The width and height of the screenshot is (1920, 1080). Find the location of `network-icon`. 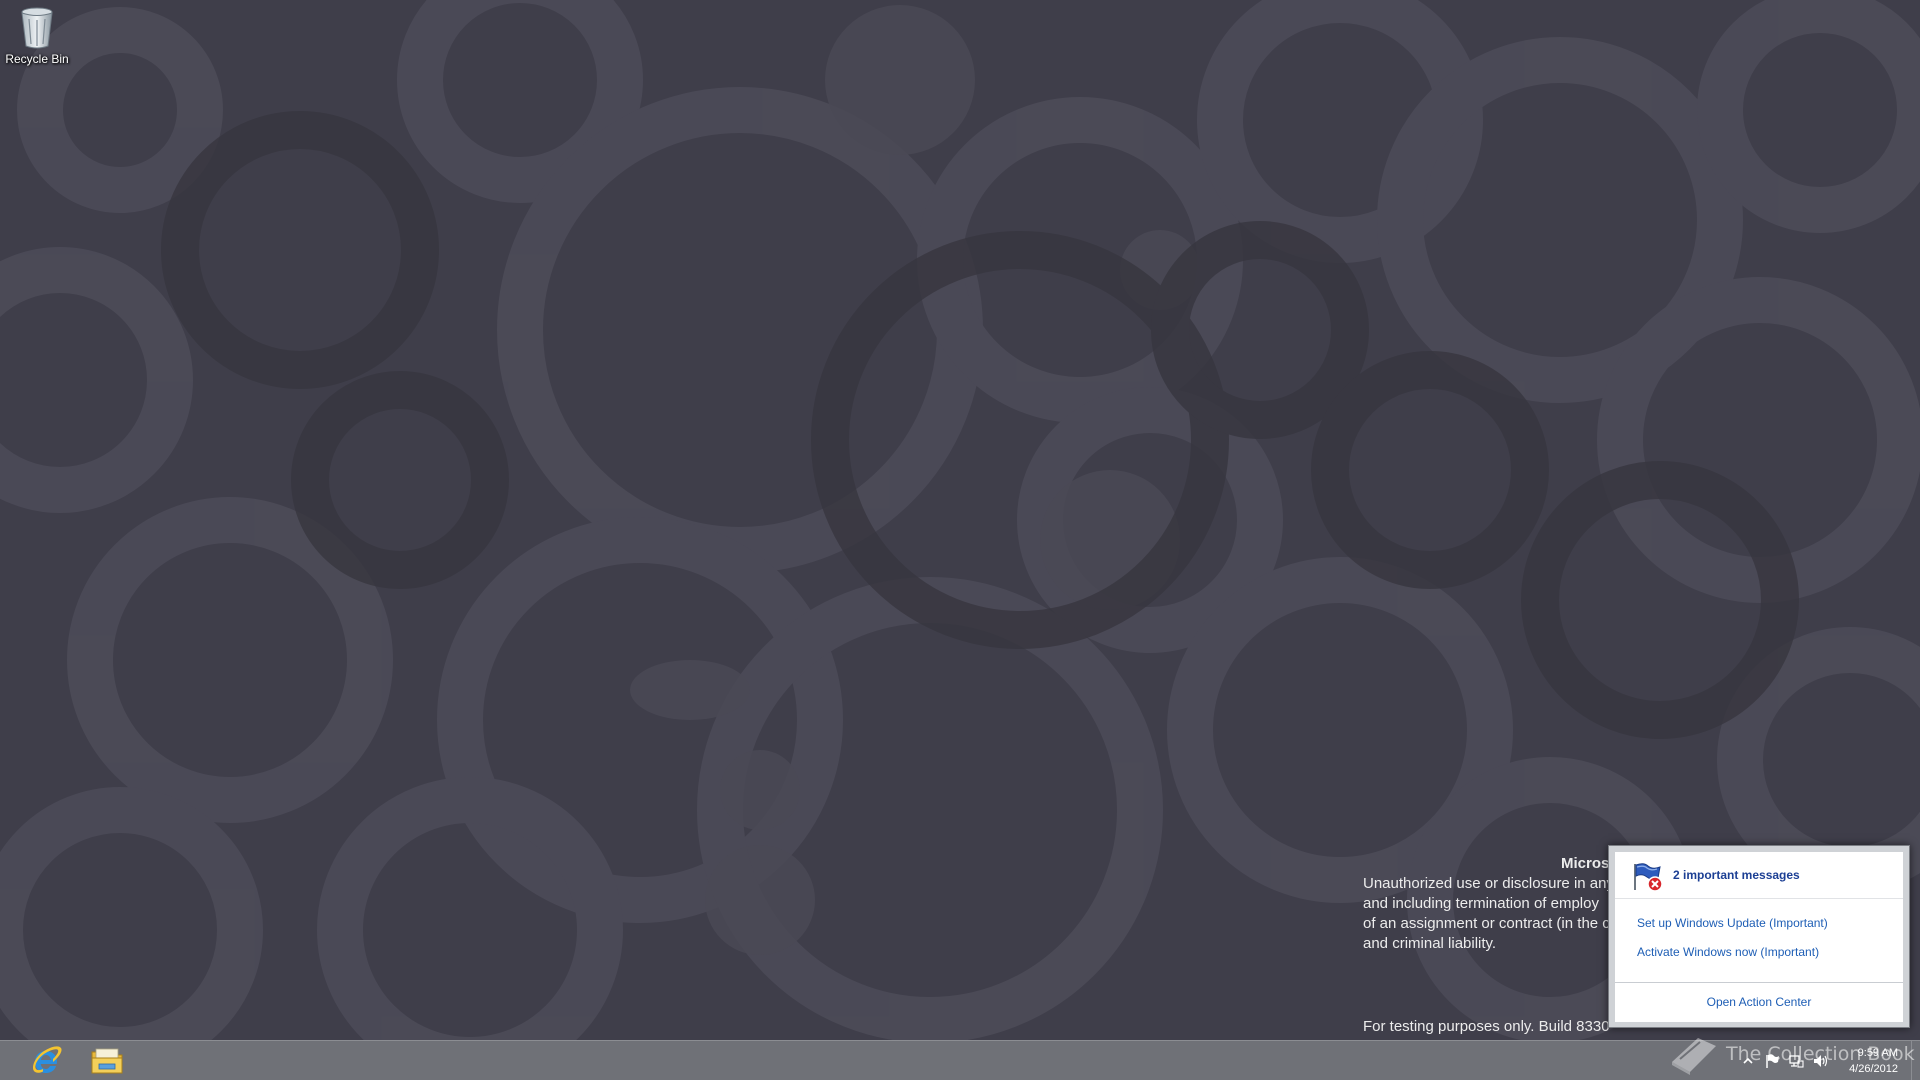

network-icon is located at coordinates (1796, 1061).